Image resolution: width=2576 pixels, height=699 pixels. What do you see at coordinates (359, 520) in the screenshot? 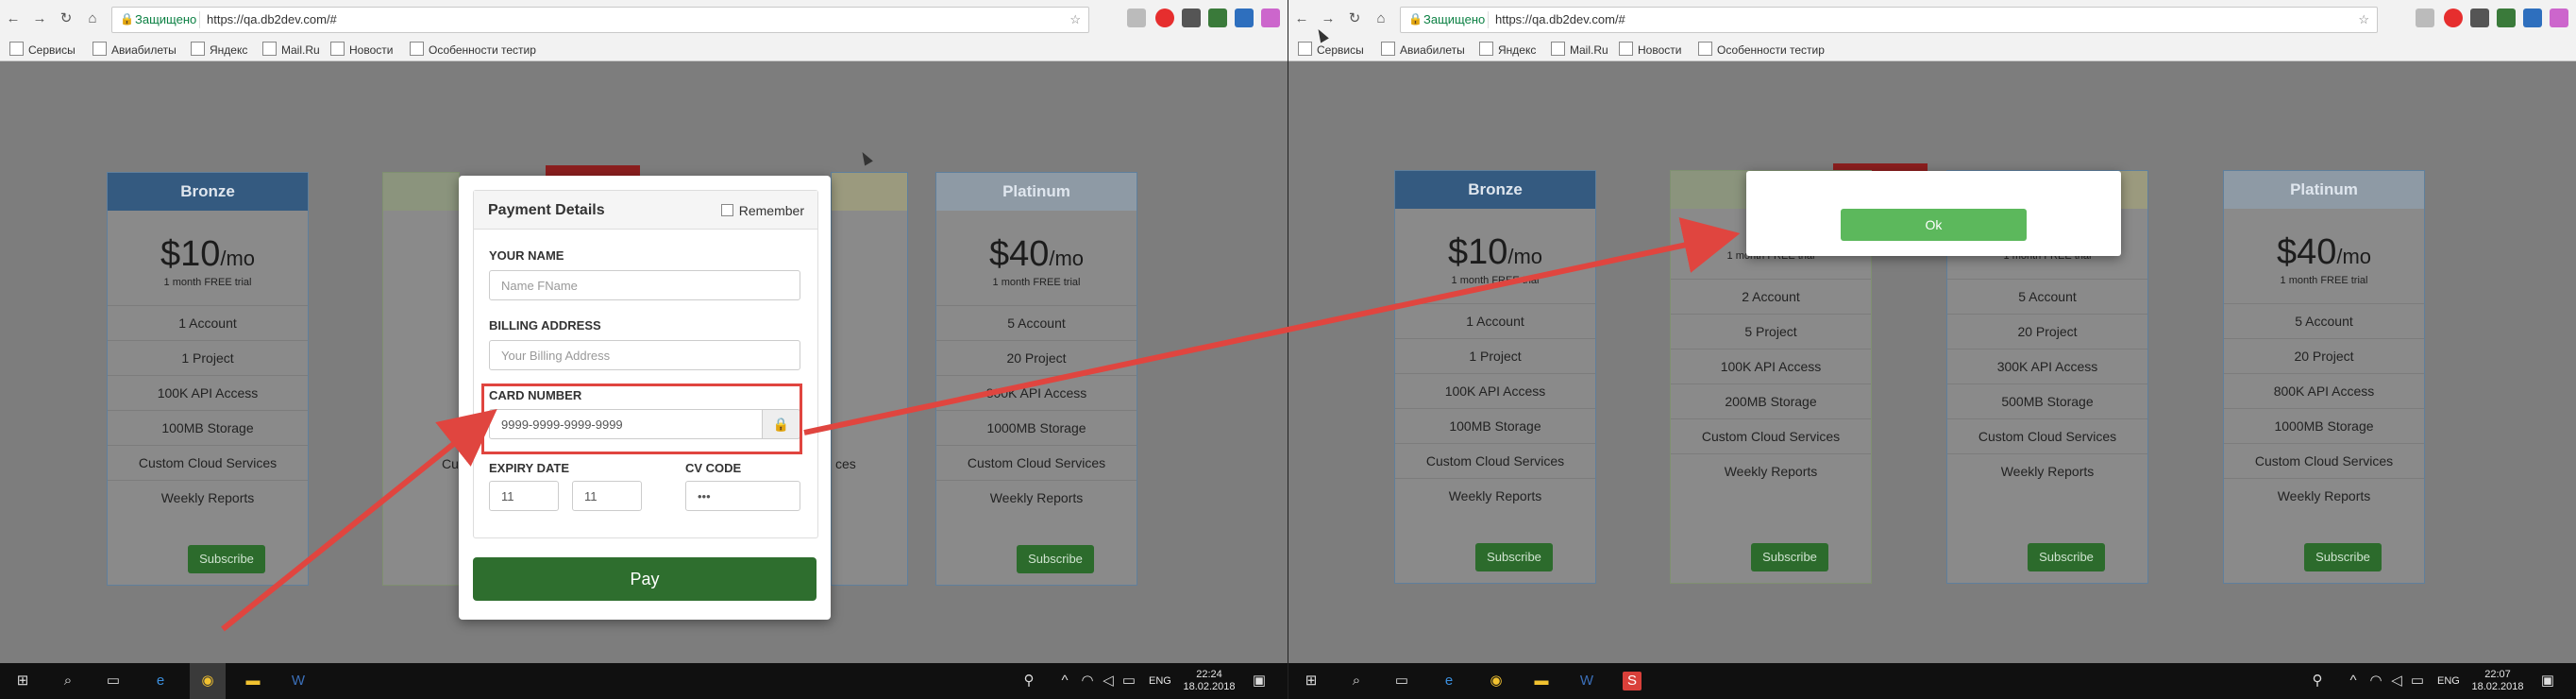
I see `arrow-to-card-field` at bounding box center [359, 520].